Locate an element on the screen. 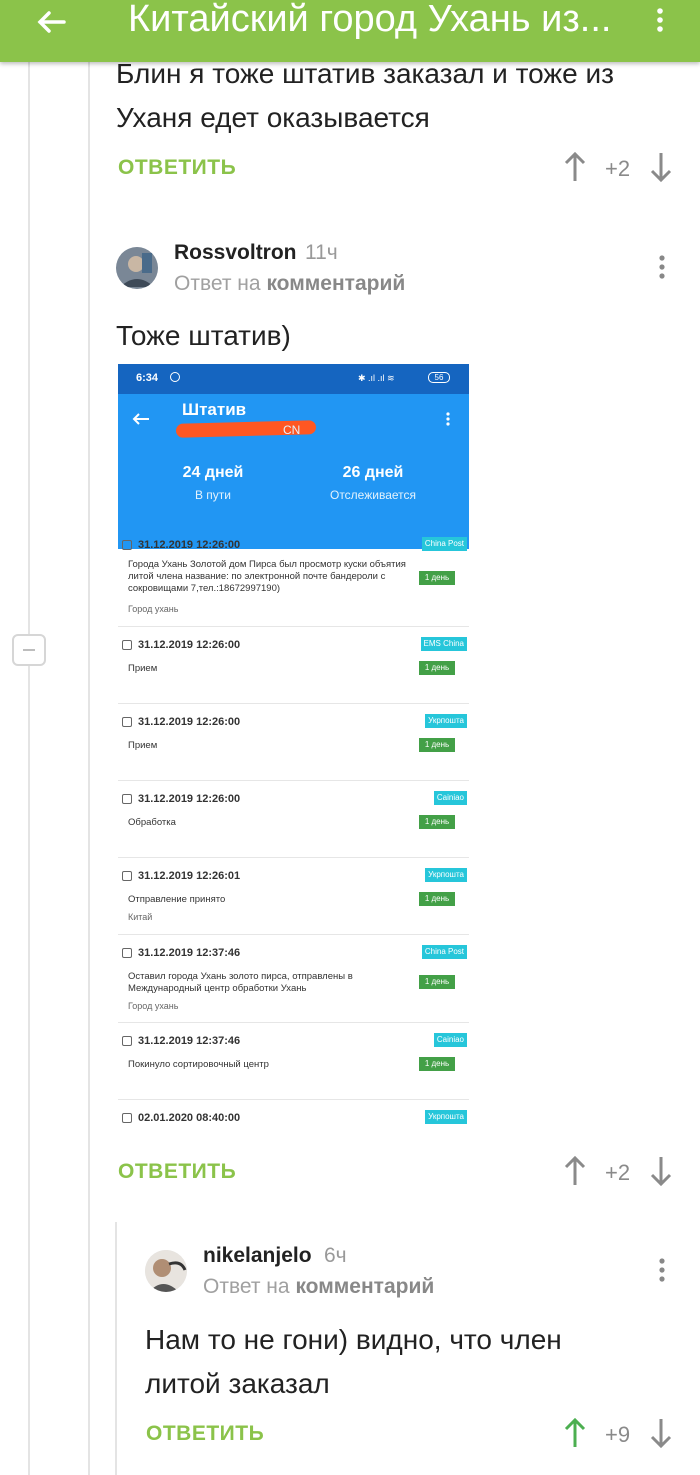  phone-status-bar: 6:34 ✱ .ıl .ıl ≋ 56 is located at coordinates (293, 379).